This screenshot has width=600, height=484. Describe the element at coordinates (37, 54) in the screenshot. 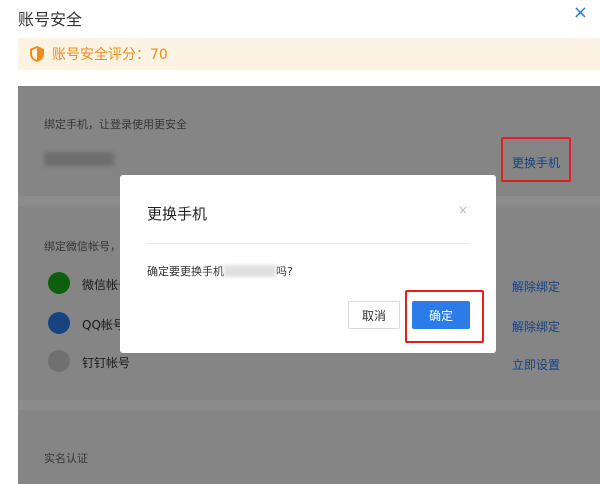

I see `shield-icon` at that location.